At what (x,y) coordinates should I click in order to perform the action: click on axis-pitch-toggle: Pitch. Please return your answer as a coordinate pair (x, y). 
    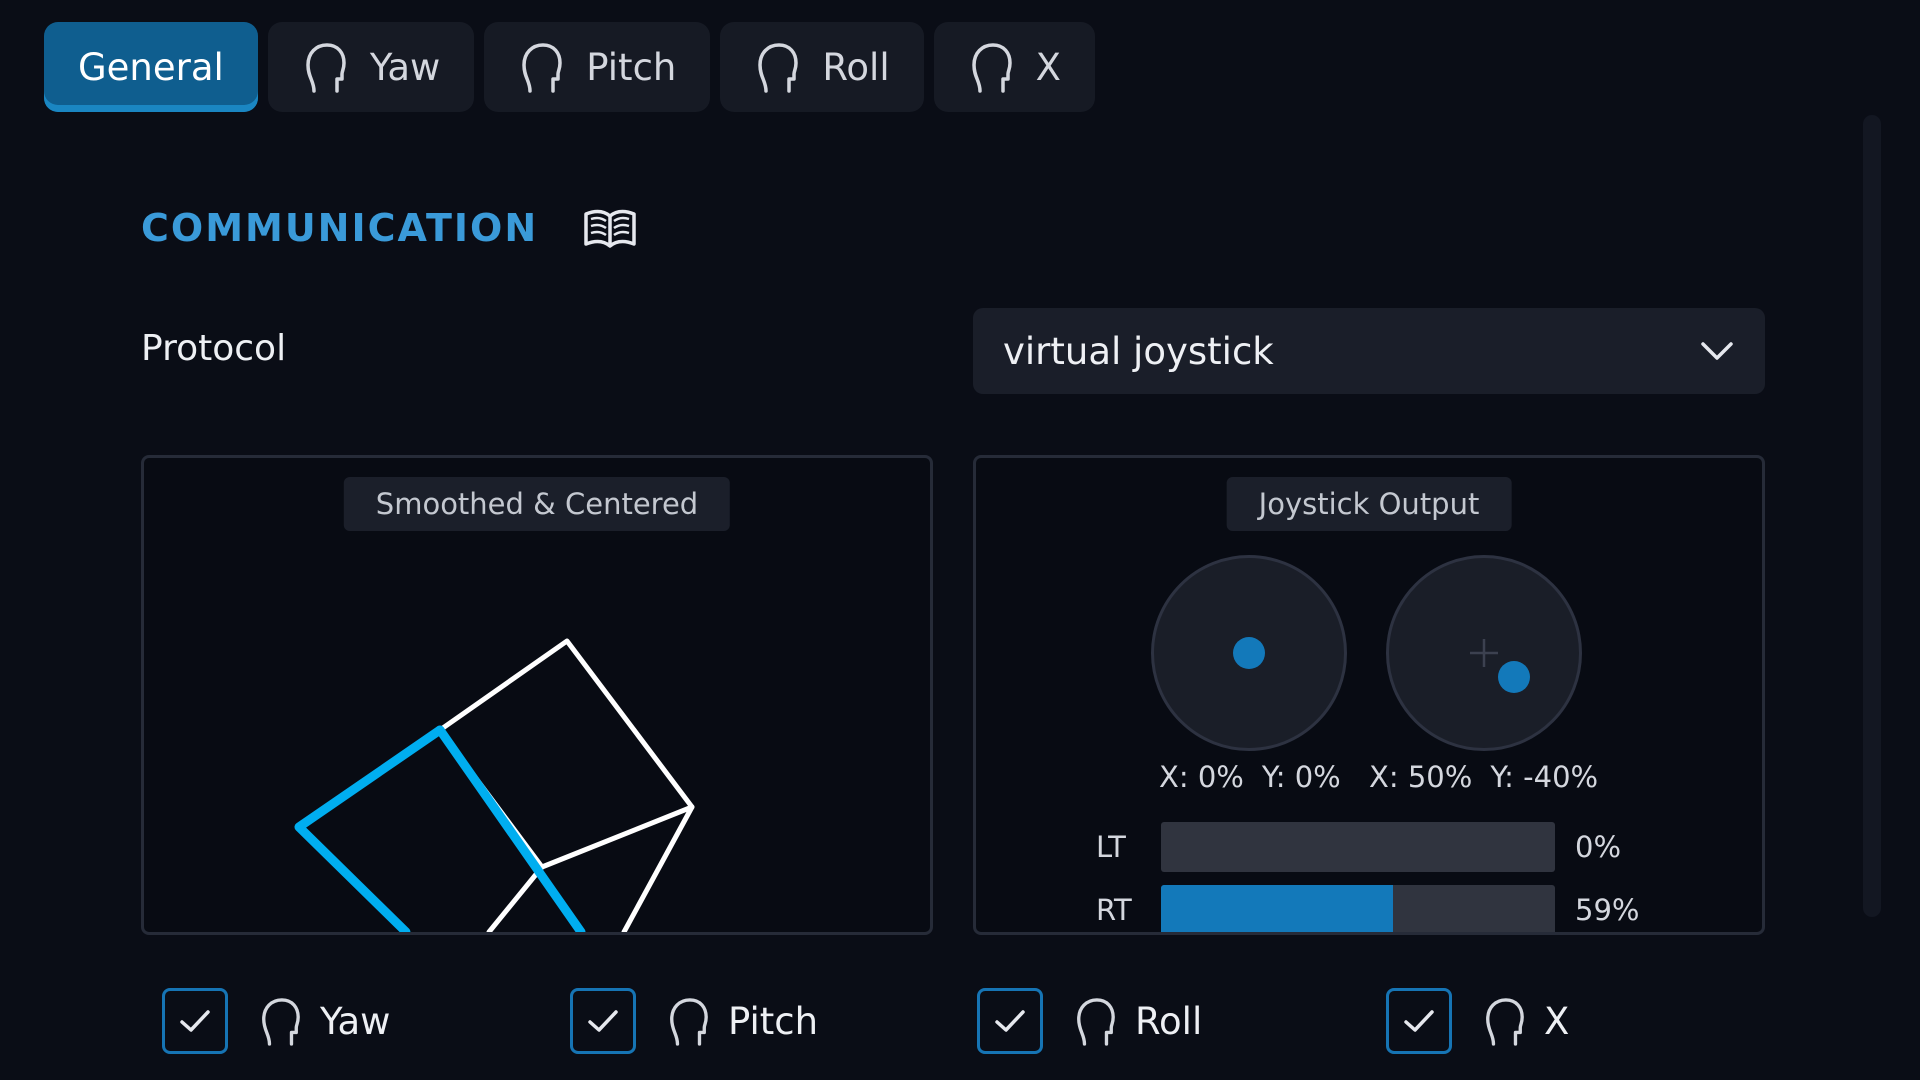
    Looking at the image, I should click on (694, 1021).